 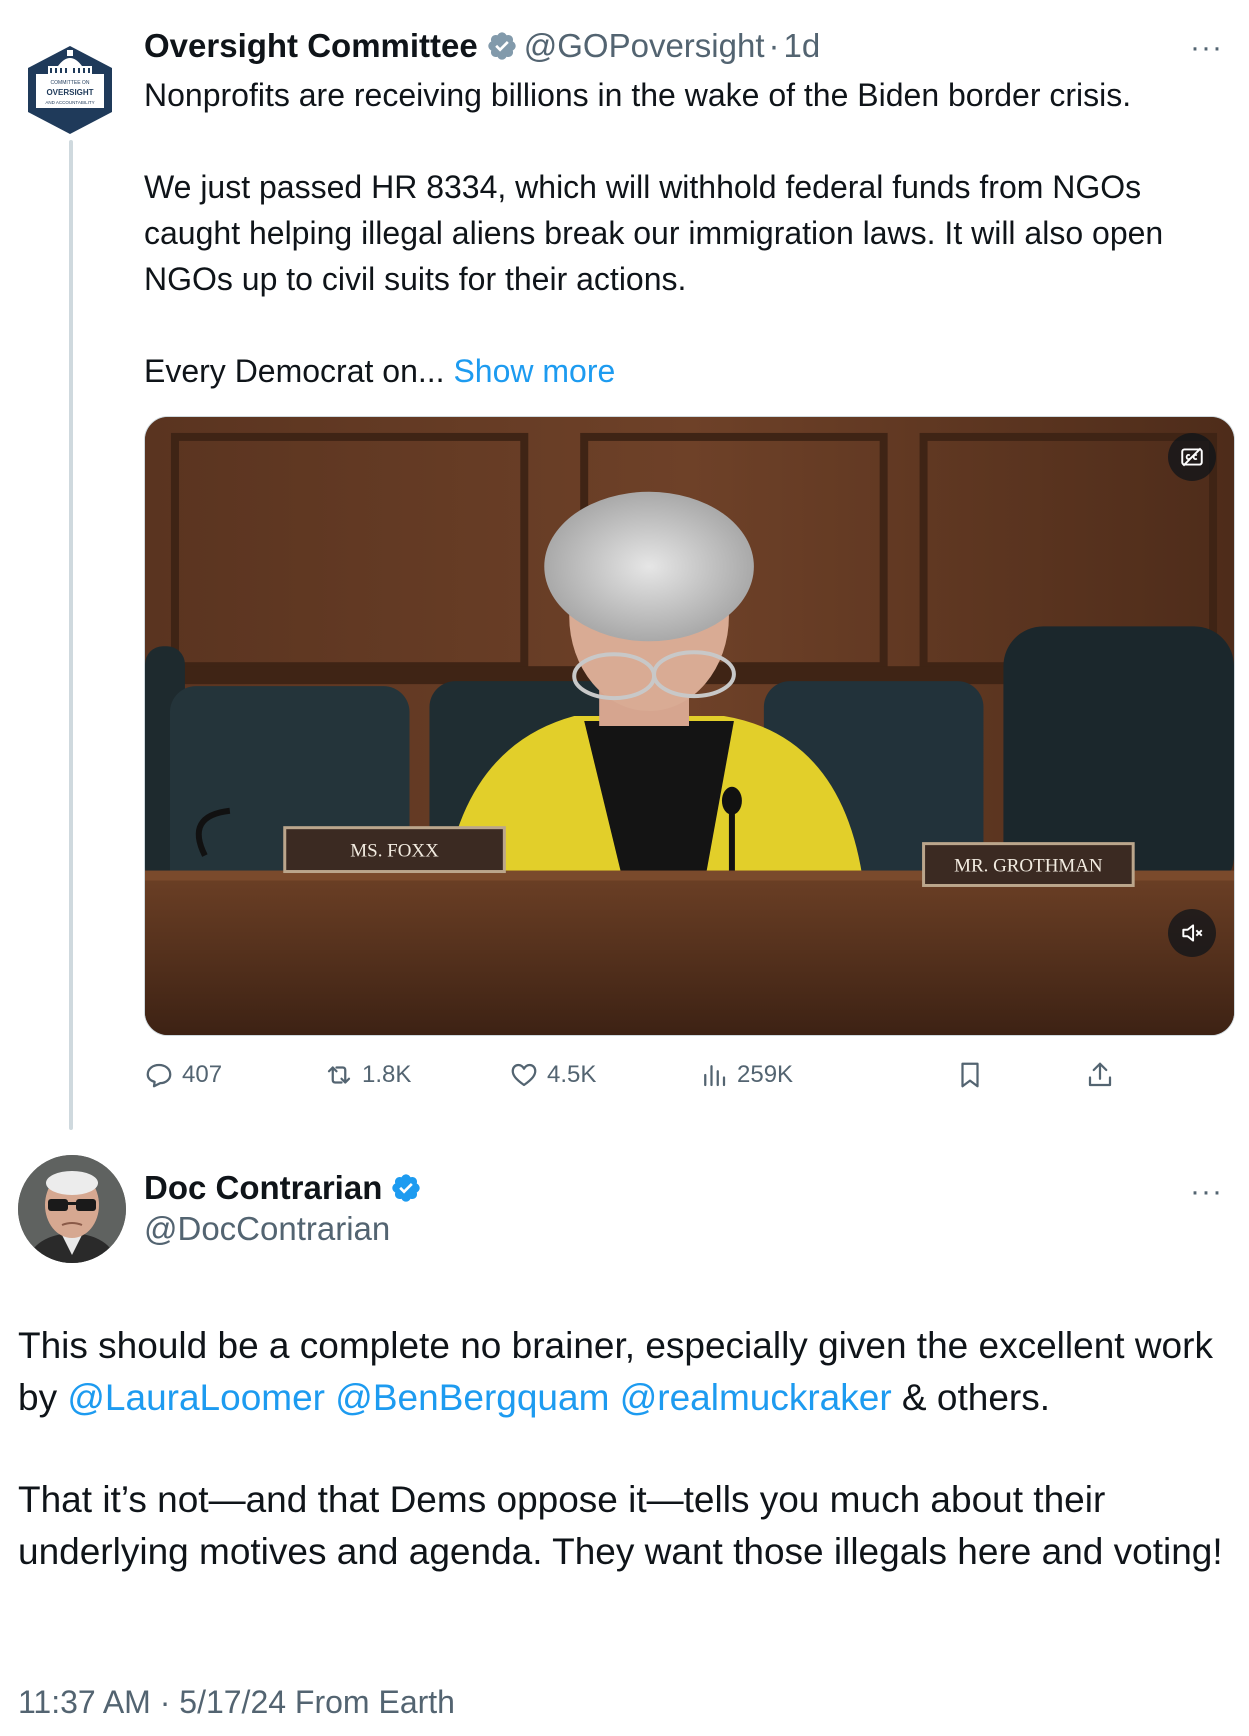 What do you see at coordinates (971, 1397) in the screenshot?
I see `reply-paragraph-1-tail: & others.` at bounding box center [971, 1397].